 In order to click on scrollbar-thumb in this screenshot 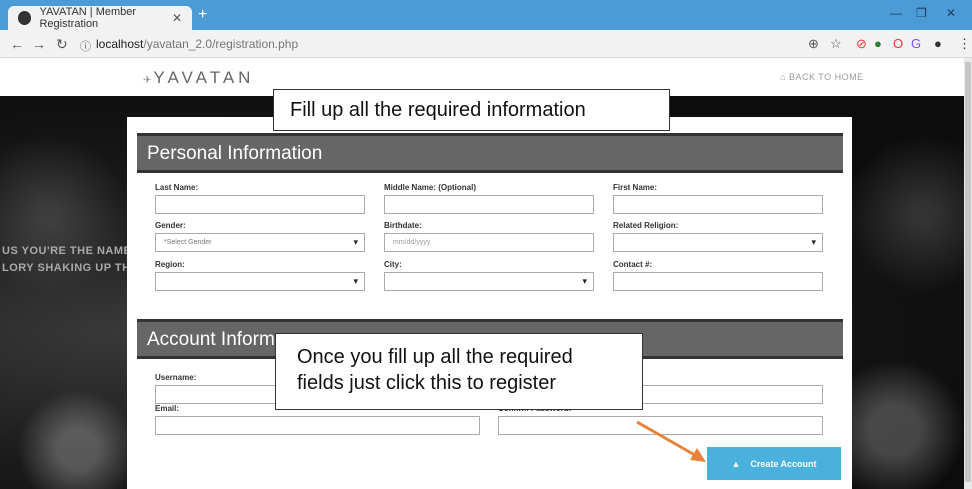, I will do `click(968, 272)`.